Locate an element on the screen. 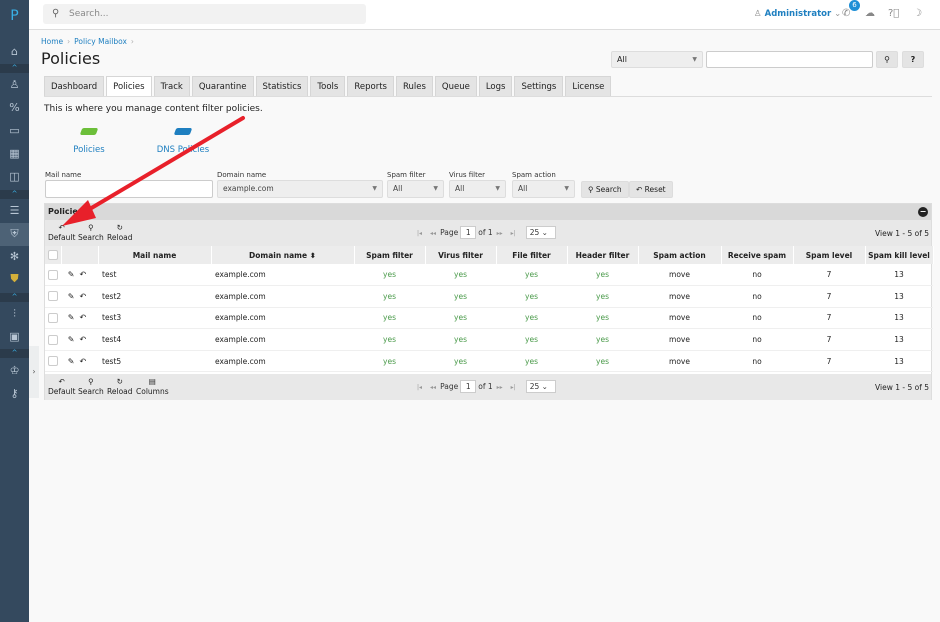 This screenshot has height=622, width=940. select-all-checkbox is located at coordinates (52, 255).